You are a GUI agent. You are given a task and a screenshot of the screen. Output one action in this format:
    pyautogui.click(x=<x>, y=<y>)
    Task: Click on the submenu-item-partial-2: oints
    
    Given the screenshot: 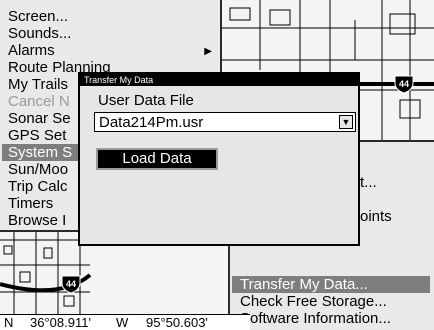 What is the action you would take?
    pyautogui.click(x=376, y=216)
    